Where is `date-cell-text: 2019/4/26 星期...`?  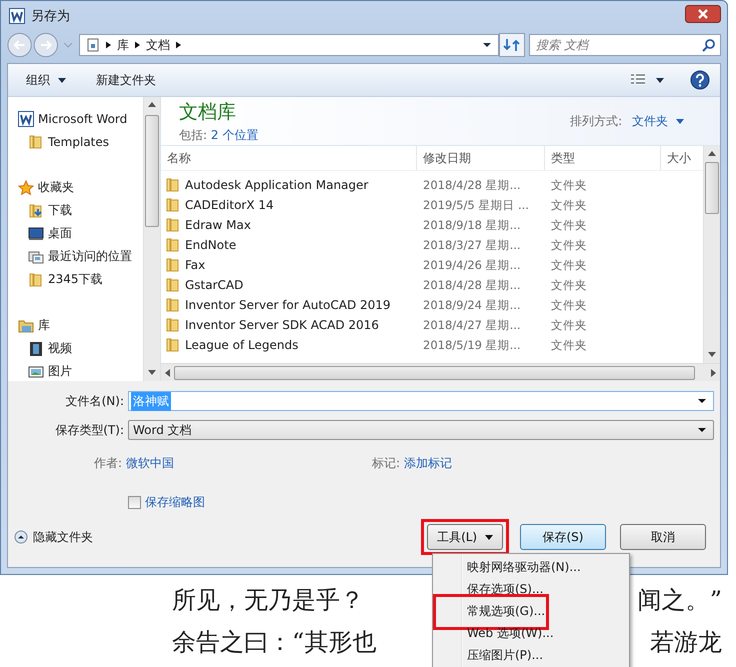
date-cell-text: 2019/4/26 星期... is located at coordinates (472, 265).